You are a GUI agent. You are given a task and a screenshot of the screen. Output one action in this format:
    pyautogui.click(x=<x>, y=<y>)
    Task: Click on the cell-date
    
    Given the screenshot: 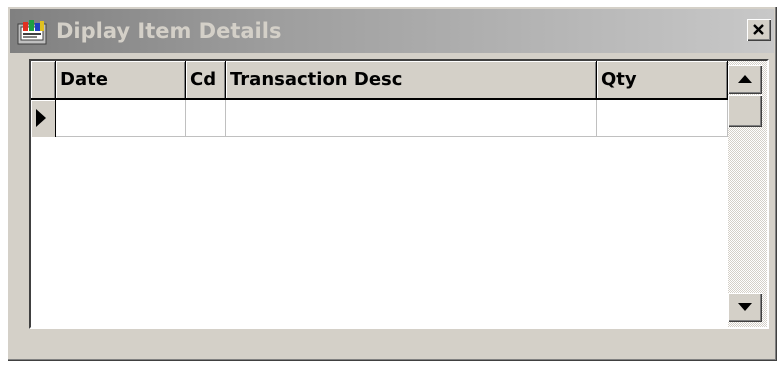 What is the action you would take?
    pyautogui.click(x=121, y=118)
    